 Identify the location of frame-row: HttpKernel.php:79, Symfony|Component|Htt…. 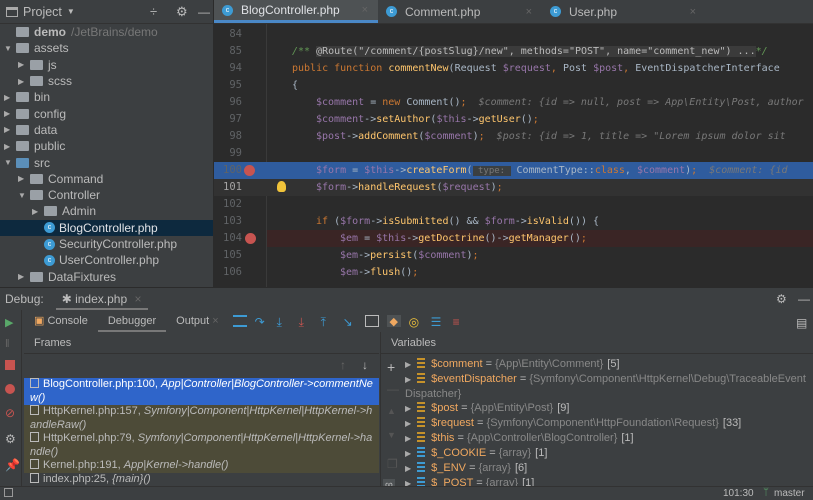
(201, 445).